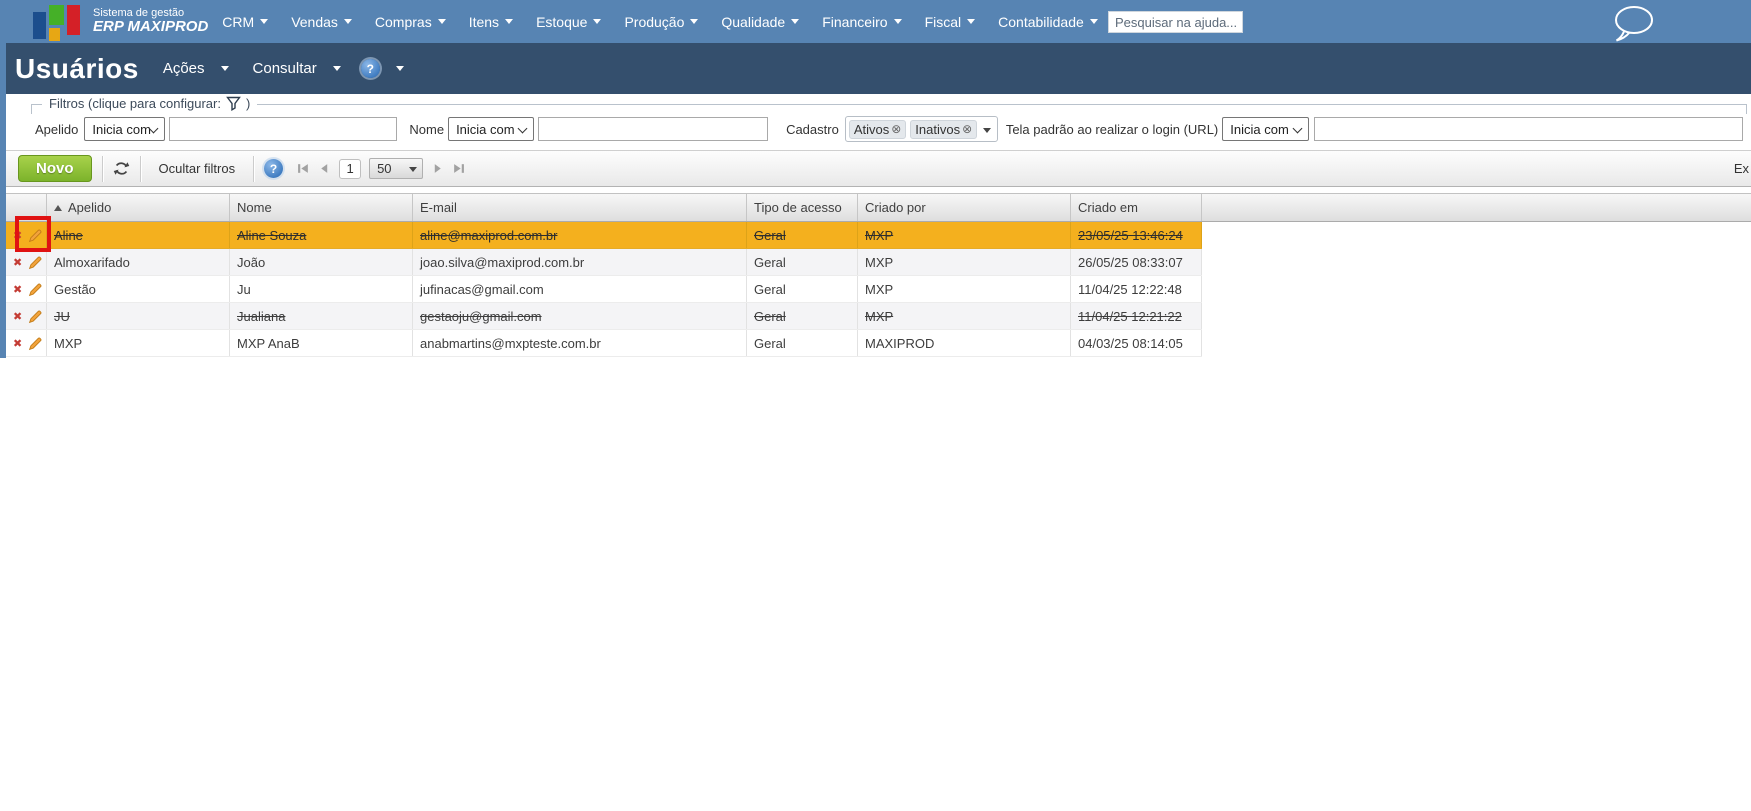 The image size is (1751, 811). I want to click on tag-inativos: Inativos ⊗, so click(944, 129).